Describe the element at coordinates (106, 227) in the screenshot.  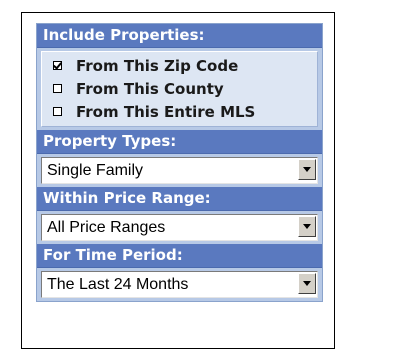
I see `price-range-value: All Price Ranges` at that location.